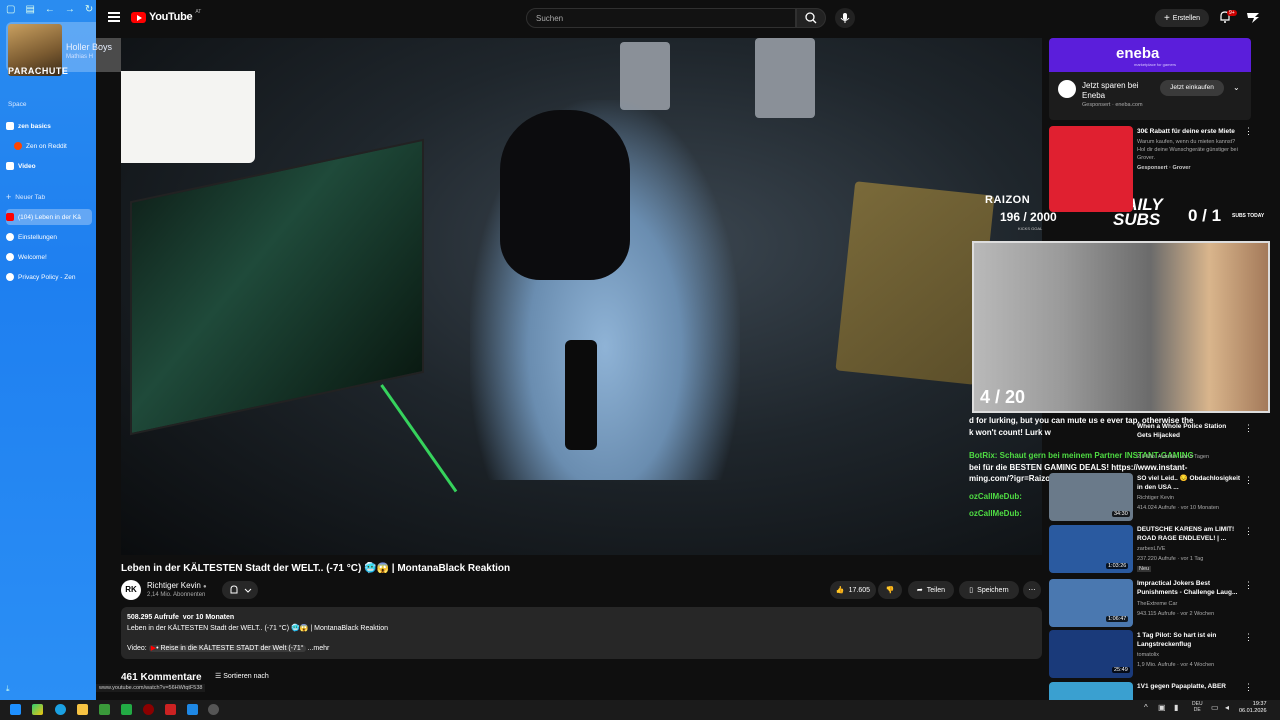 This screenshot has height=720, width=1280. What do you see at coordinates (1173, 457) in the screenshot?
I see `rec-meta: 2,6 Mio. Aufrufe · vor 5 Tagen` at bounding box center [1173, 457].